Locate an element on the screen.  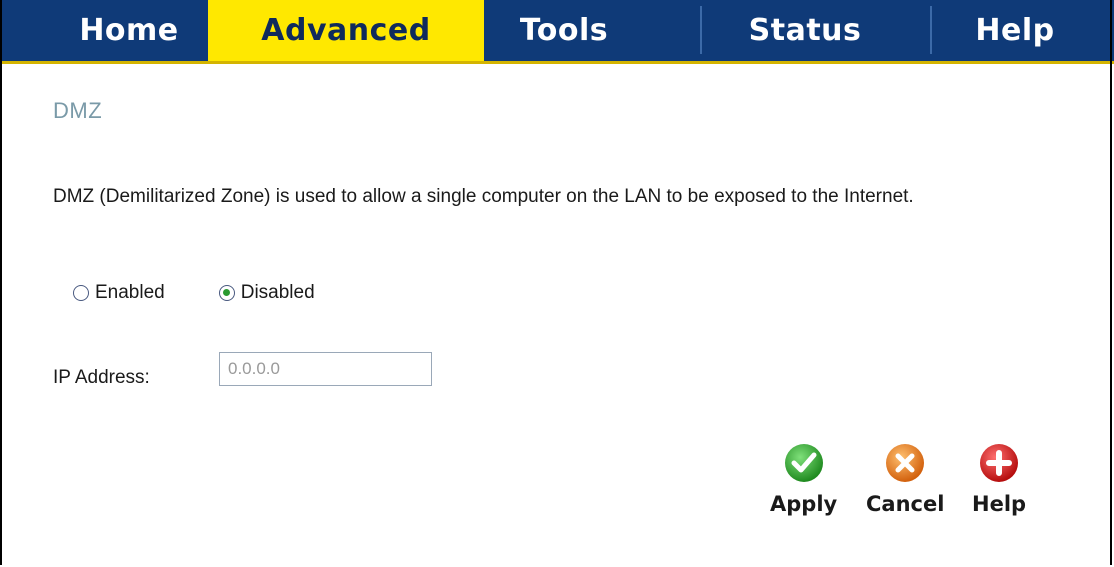
check-icon is located at coordinates (803, 463).